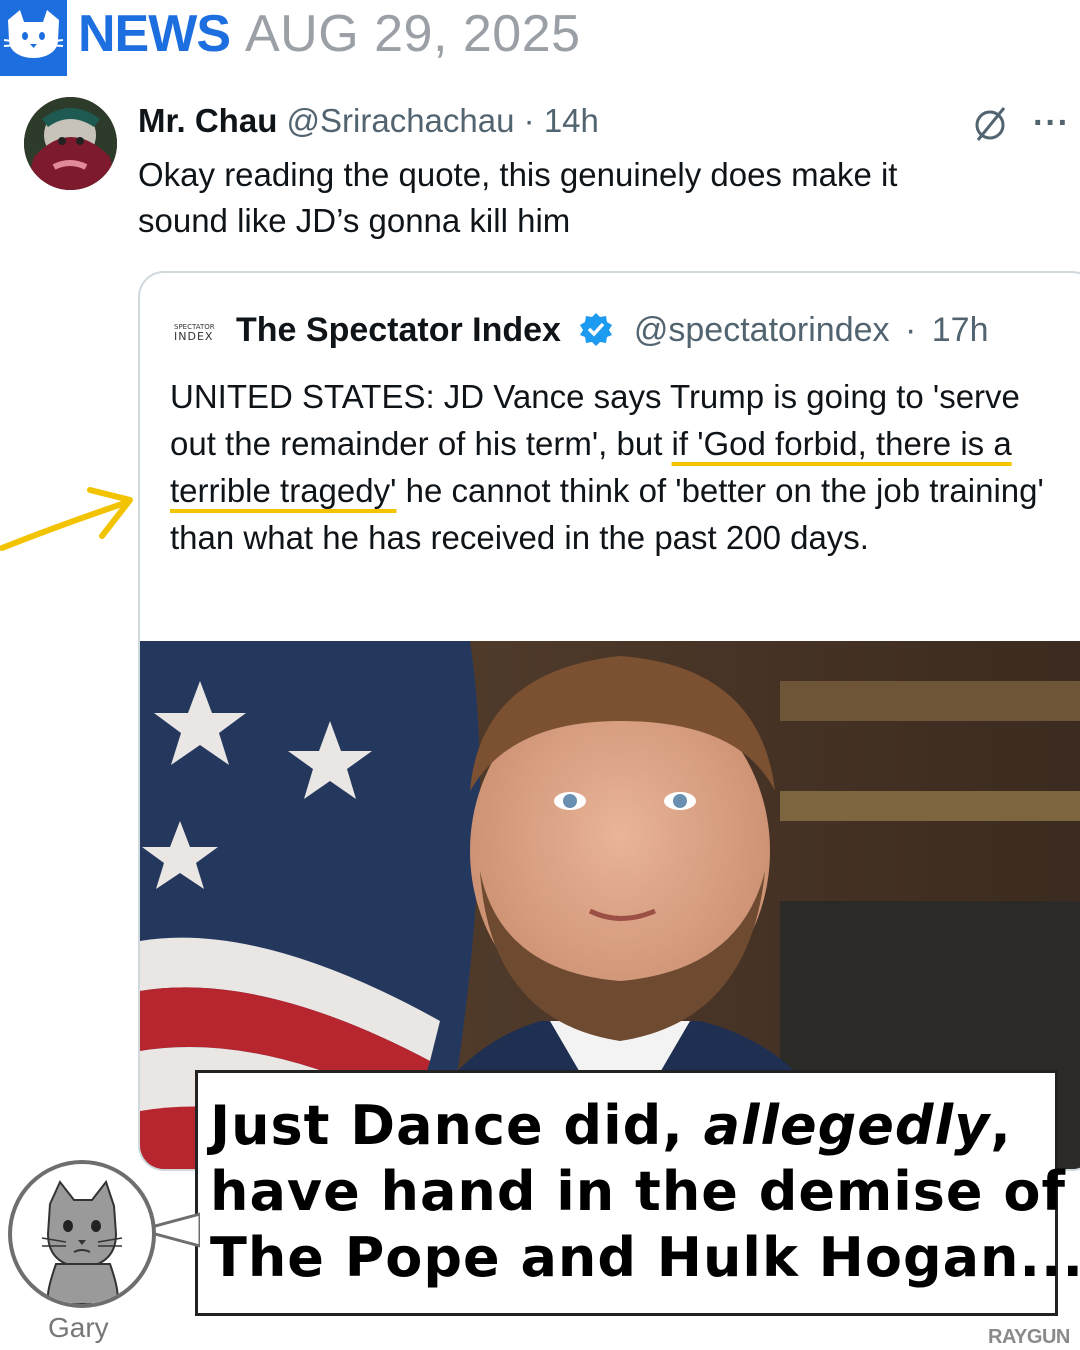 This screenshot has width=1080, height=1350. I want to click on avatar, so click(70, 143).